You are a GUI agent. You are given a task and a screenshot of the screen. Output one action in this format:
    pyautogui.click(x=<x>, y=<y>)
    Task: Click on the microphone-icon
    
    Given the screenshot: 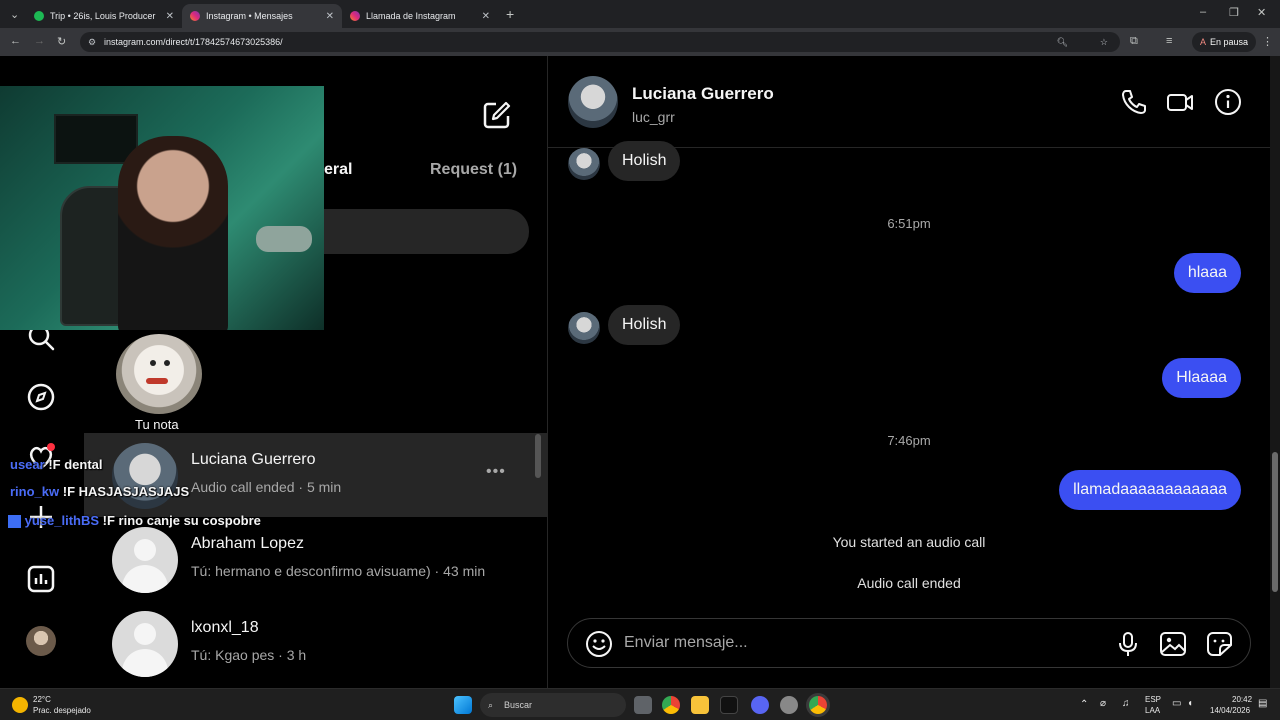 What is the action you would take?
    pyautogui.click(x=1128, y=644)
    